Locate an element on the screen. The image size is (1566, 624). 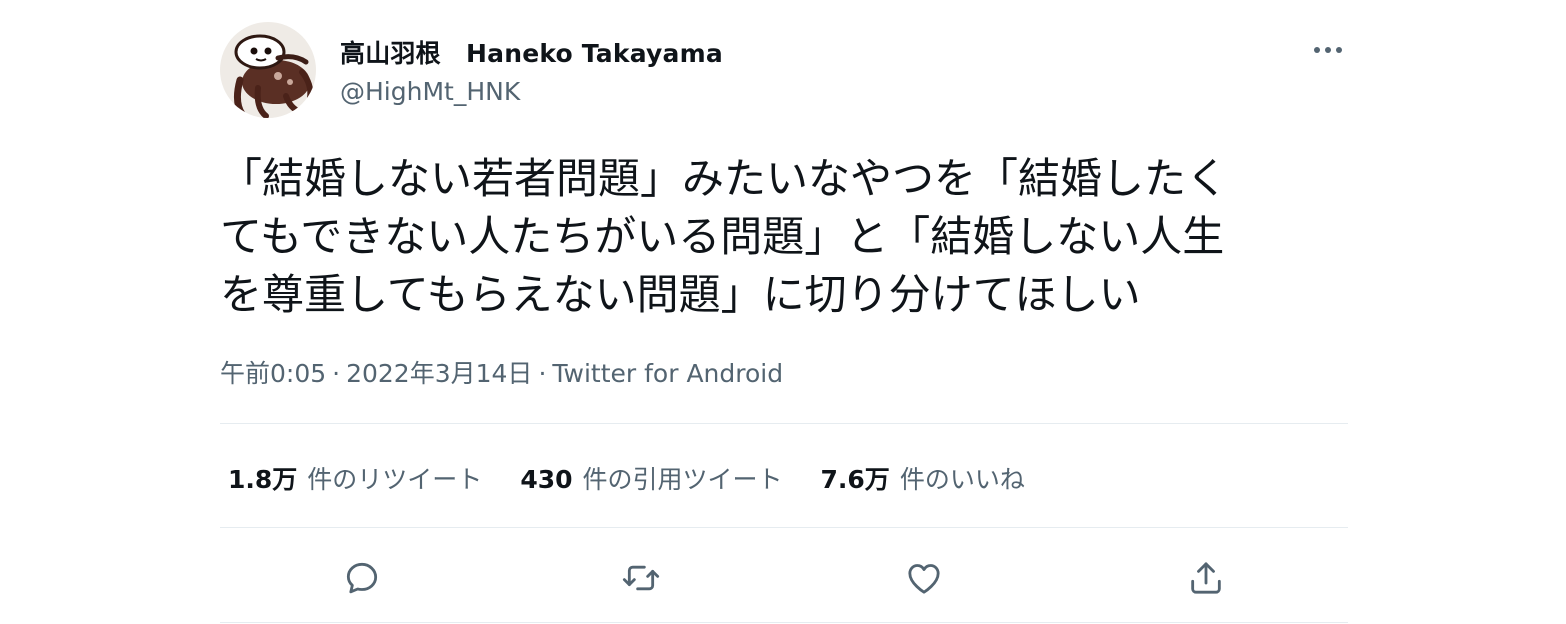
reply-icon is located at coordinates (362, 578).